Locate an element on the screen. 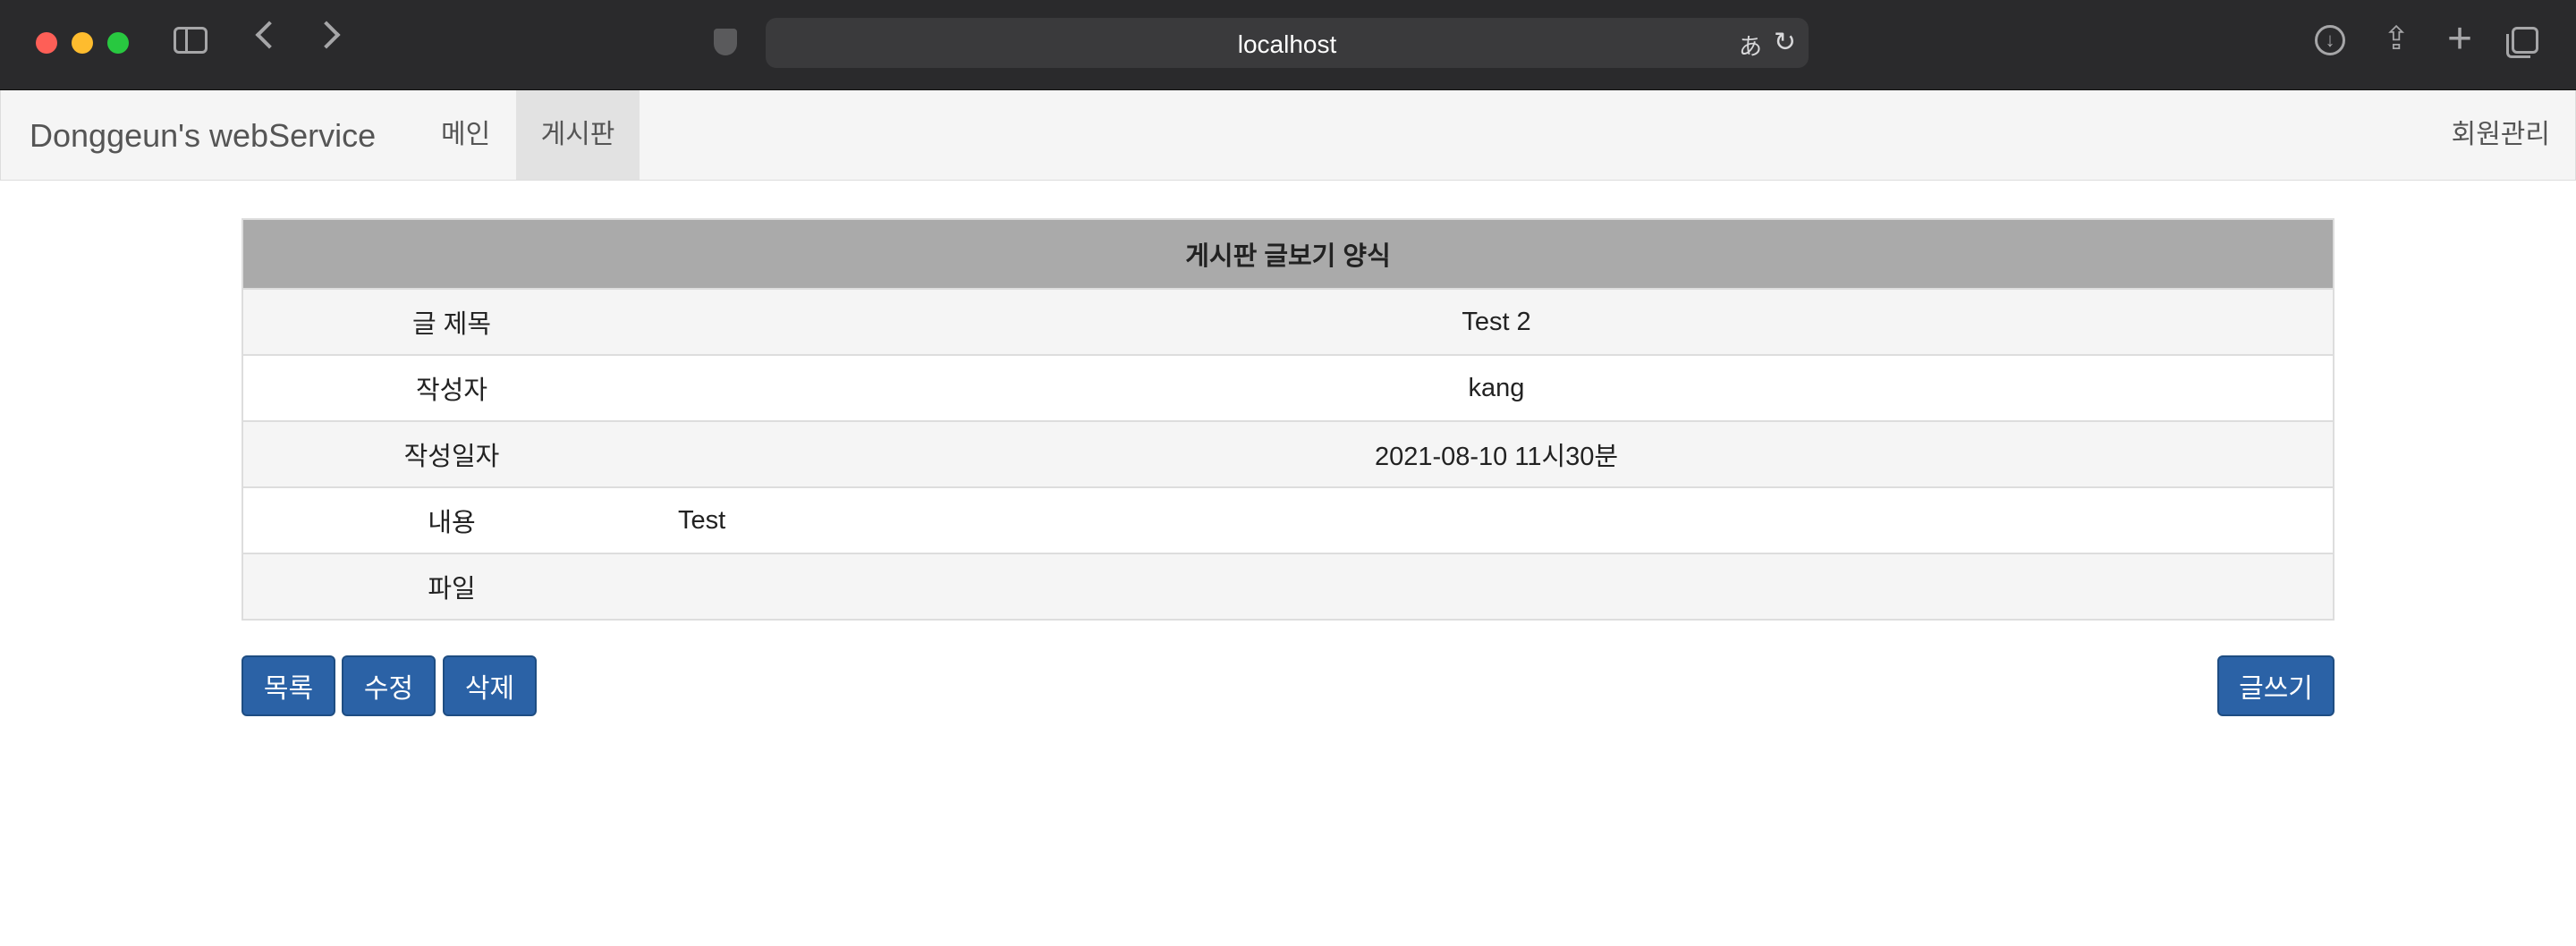 The height and width of the screenshot is (946, 2576). post-file-value is located at coordinates (1497, 586).